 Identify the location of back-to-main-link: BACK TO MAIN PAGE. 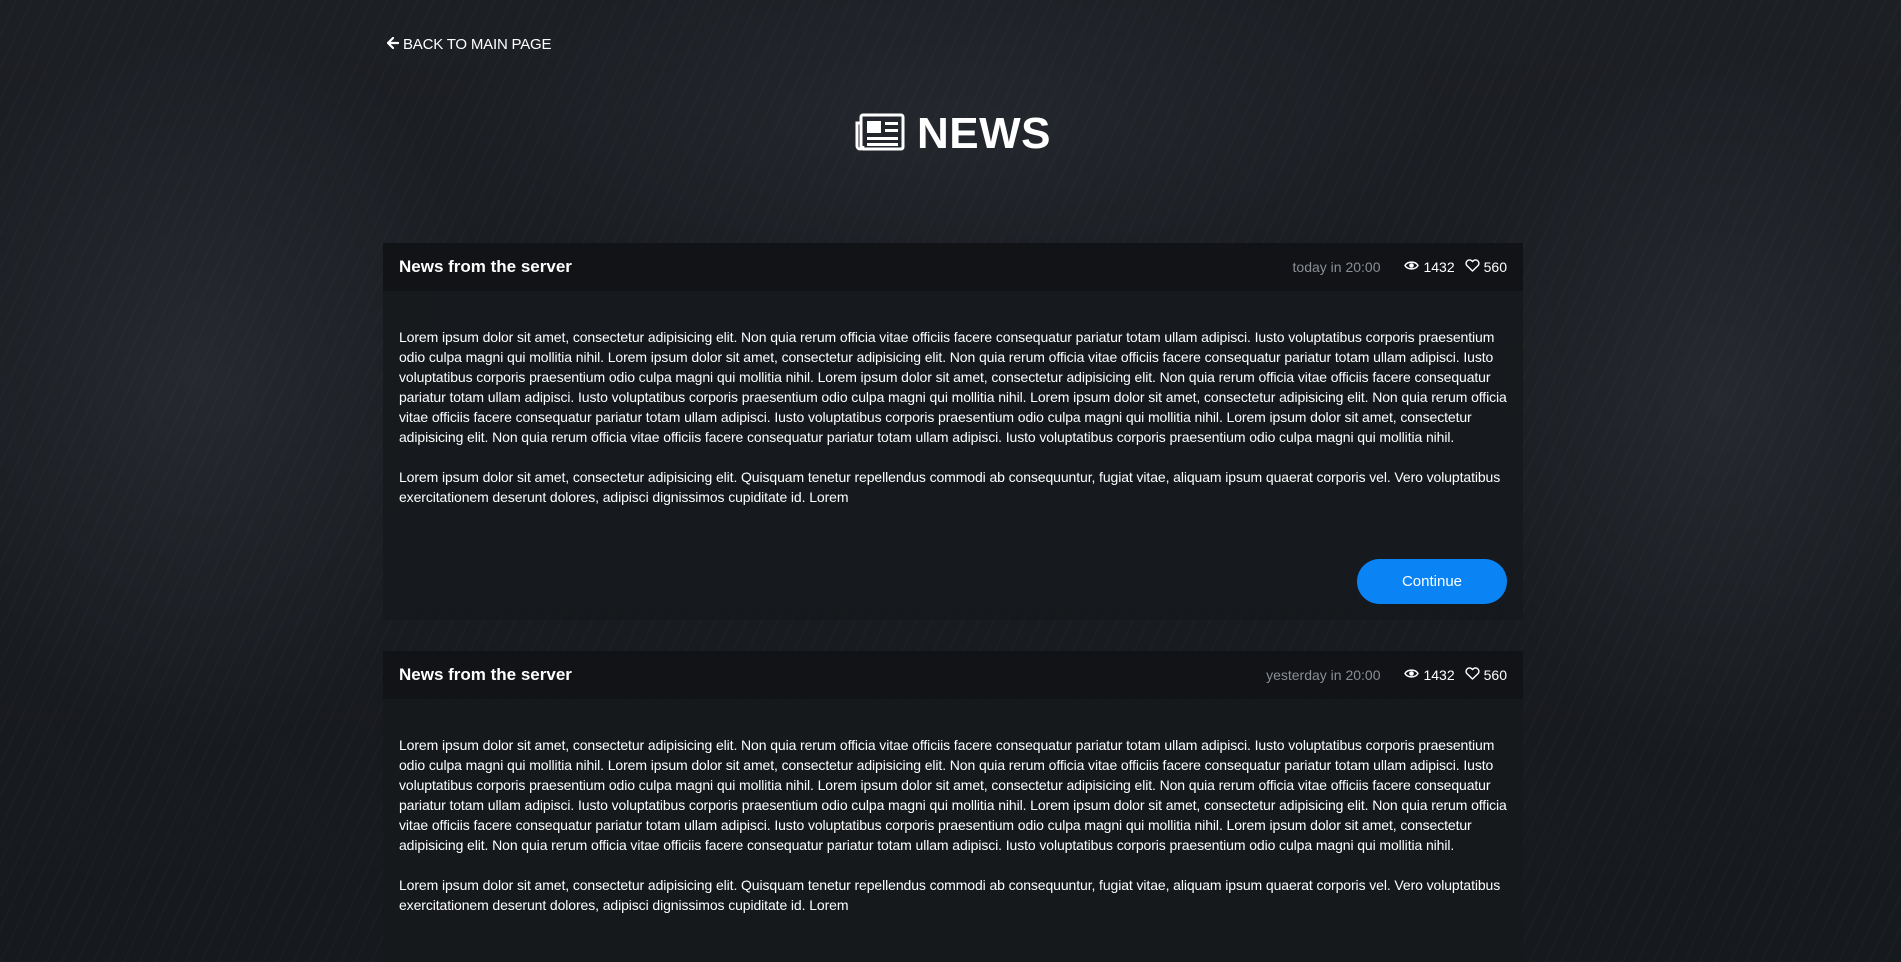
(469, 44).